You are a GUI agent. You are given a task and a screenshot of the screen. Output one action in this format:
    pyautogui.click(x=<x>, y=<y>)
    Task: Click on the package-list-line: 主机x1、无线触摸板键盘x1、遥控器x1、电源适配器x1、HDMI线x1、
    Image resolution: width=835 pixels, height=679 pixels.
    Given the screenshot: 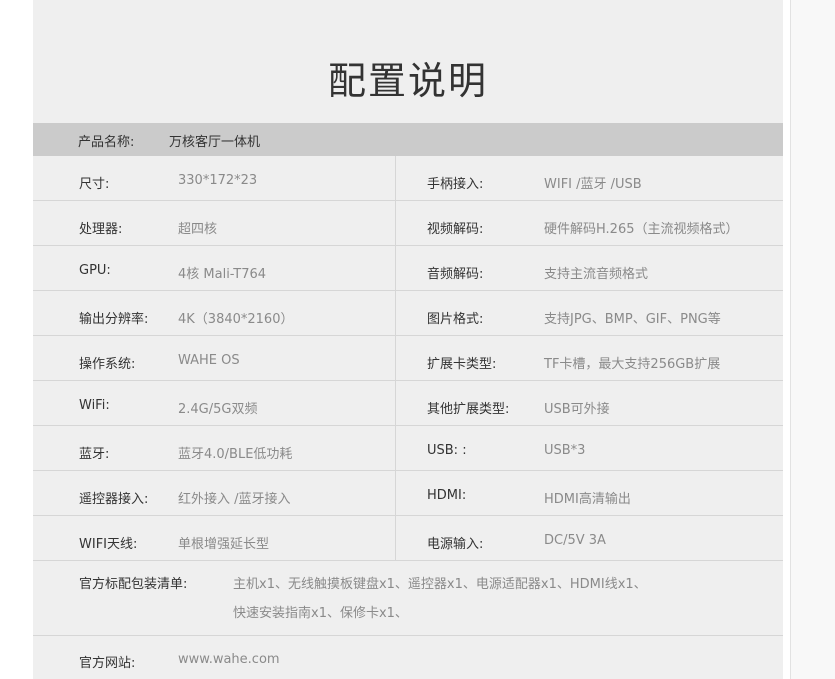 What is the action you would take?
    pyautogui.click(x=440, y=584)
    